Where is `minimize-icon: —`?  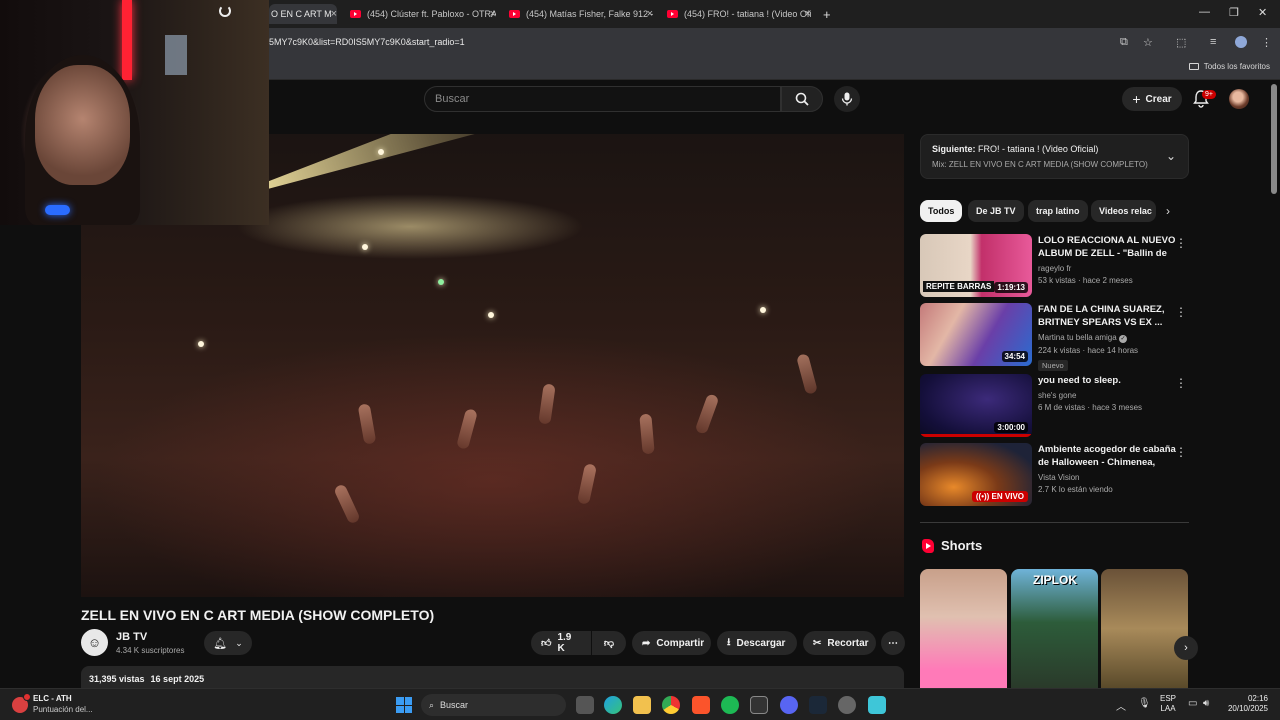
minimize-icon: — is located at coordinates (1204, 12).